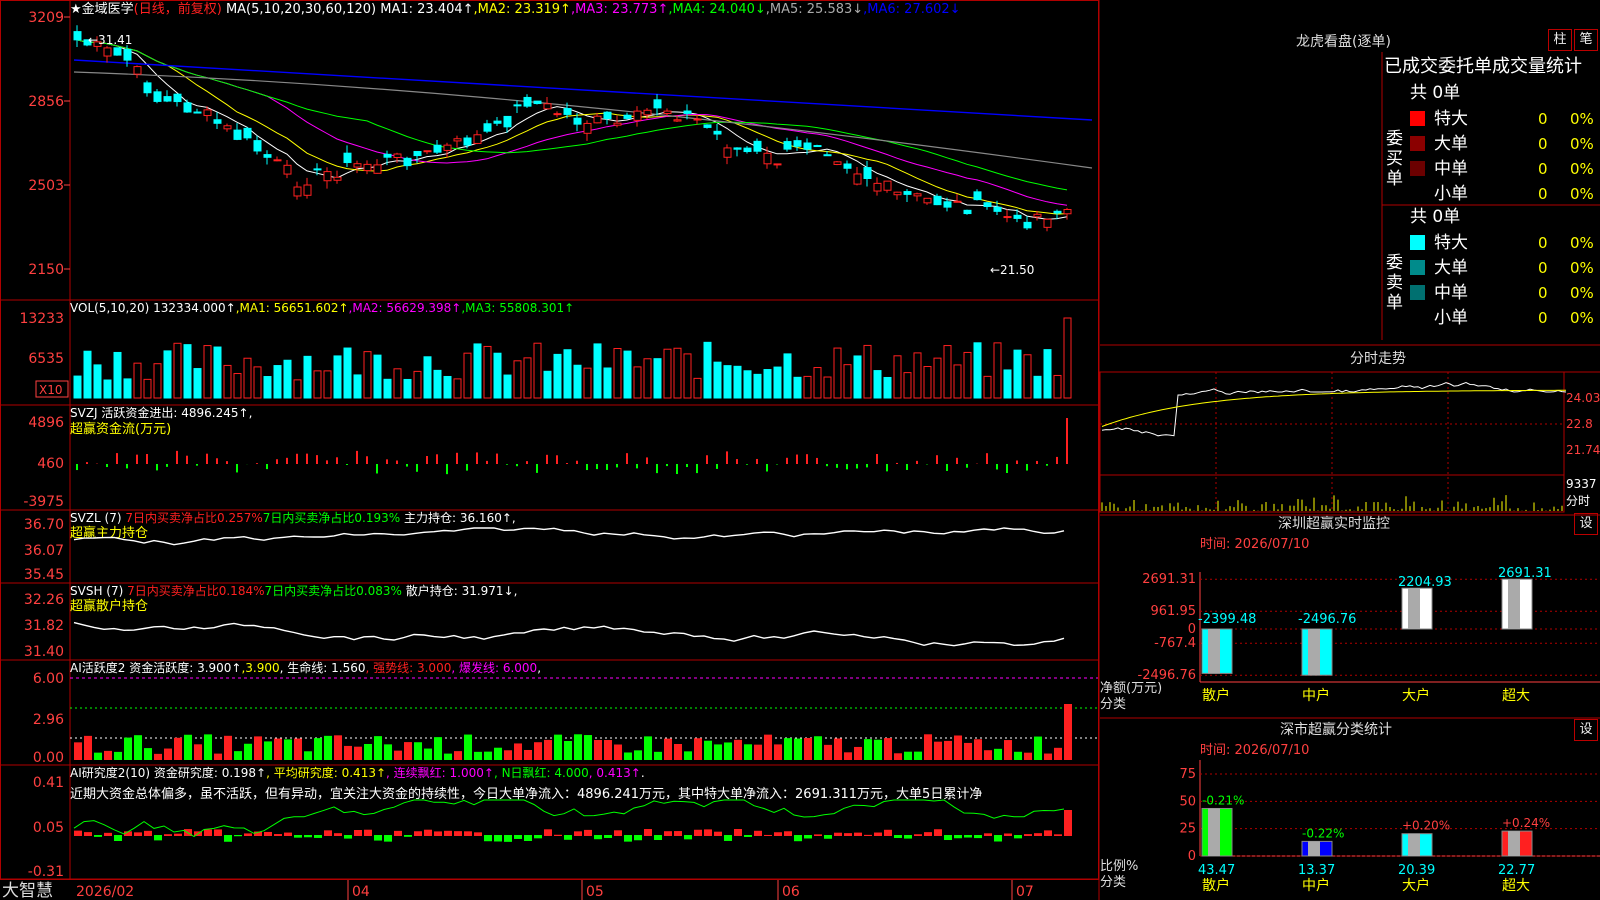  I want to click on order-total: 共 0单, so click(1435, 217).